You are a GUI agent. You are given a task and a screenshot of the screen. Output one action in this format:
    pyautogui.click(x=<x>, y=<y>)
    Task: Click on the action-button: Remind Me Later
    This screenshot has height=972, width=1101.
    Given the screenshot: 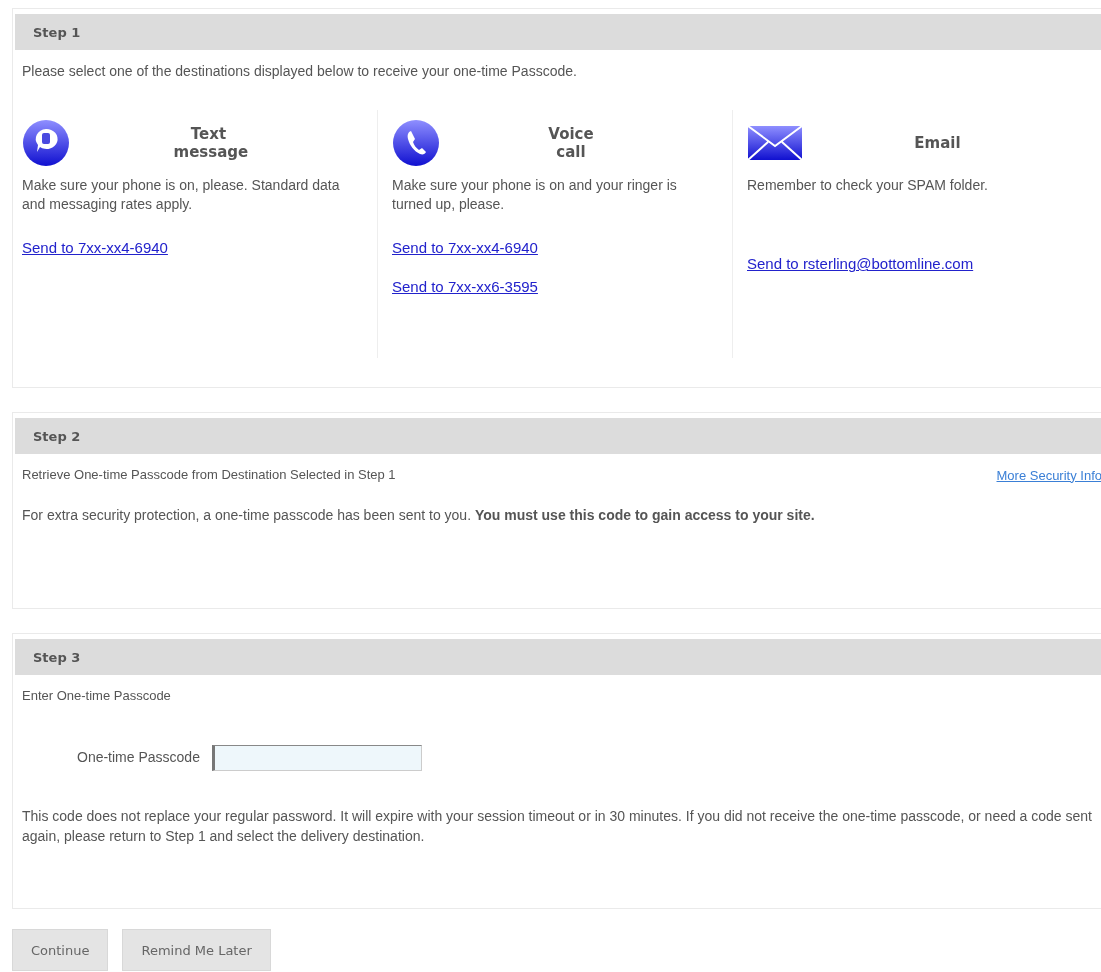 What is the action you would take?
    pyautogui.click(x=196, y=950)
    